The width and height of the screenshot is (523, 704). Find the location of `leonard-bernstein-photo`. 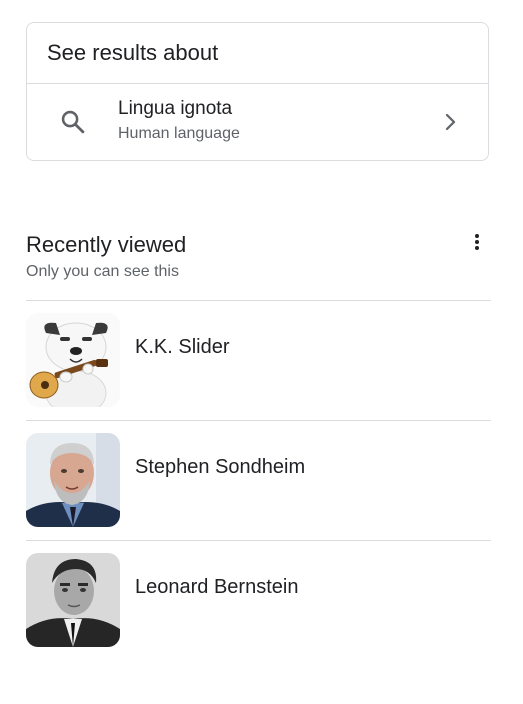

leonard-bernstein-photo is located at coordinates (73, 600).